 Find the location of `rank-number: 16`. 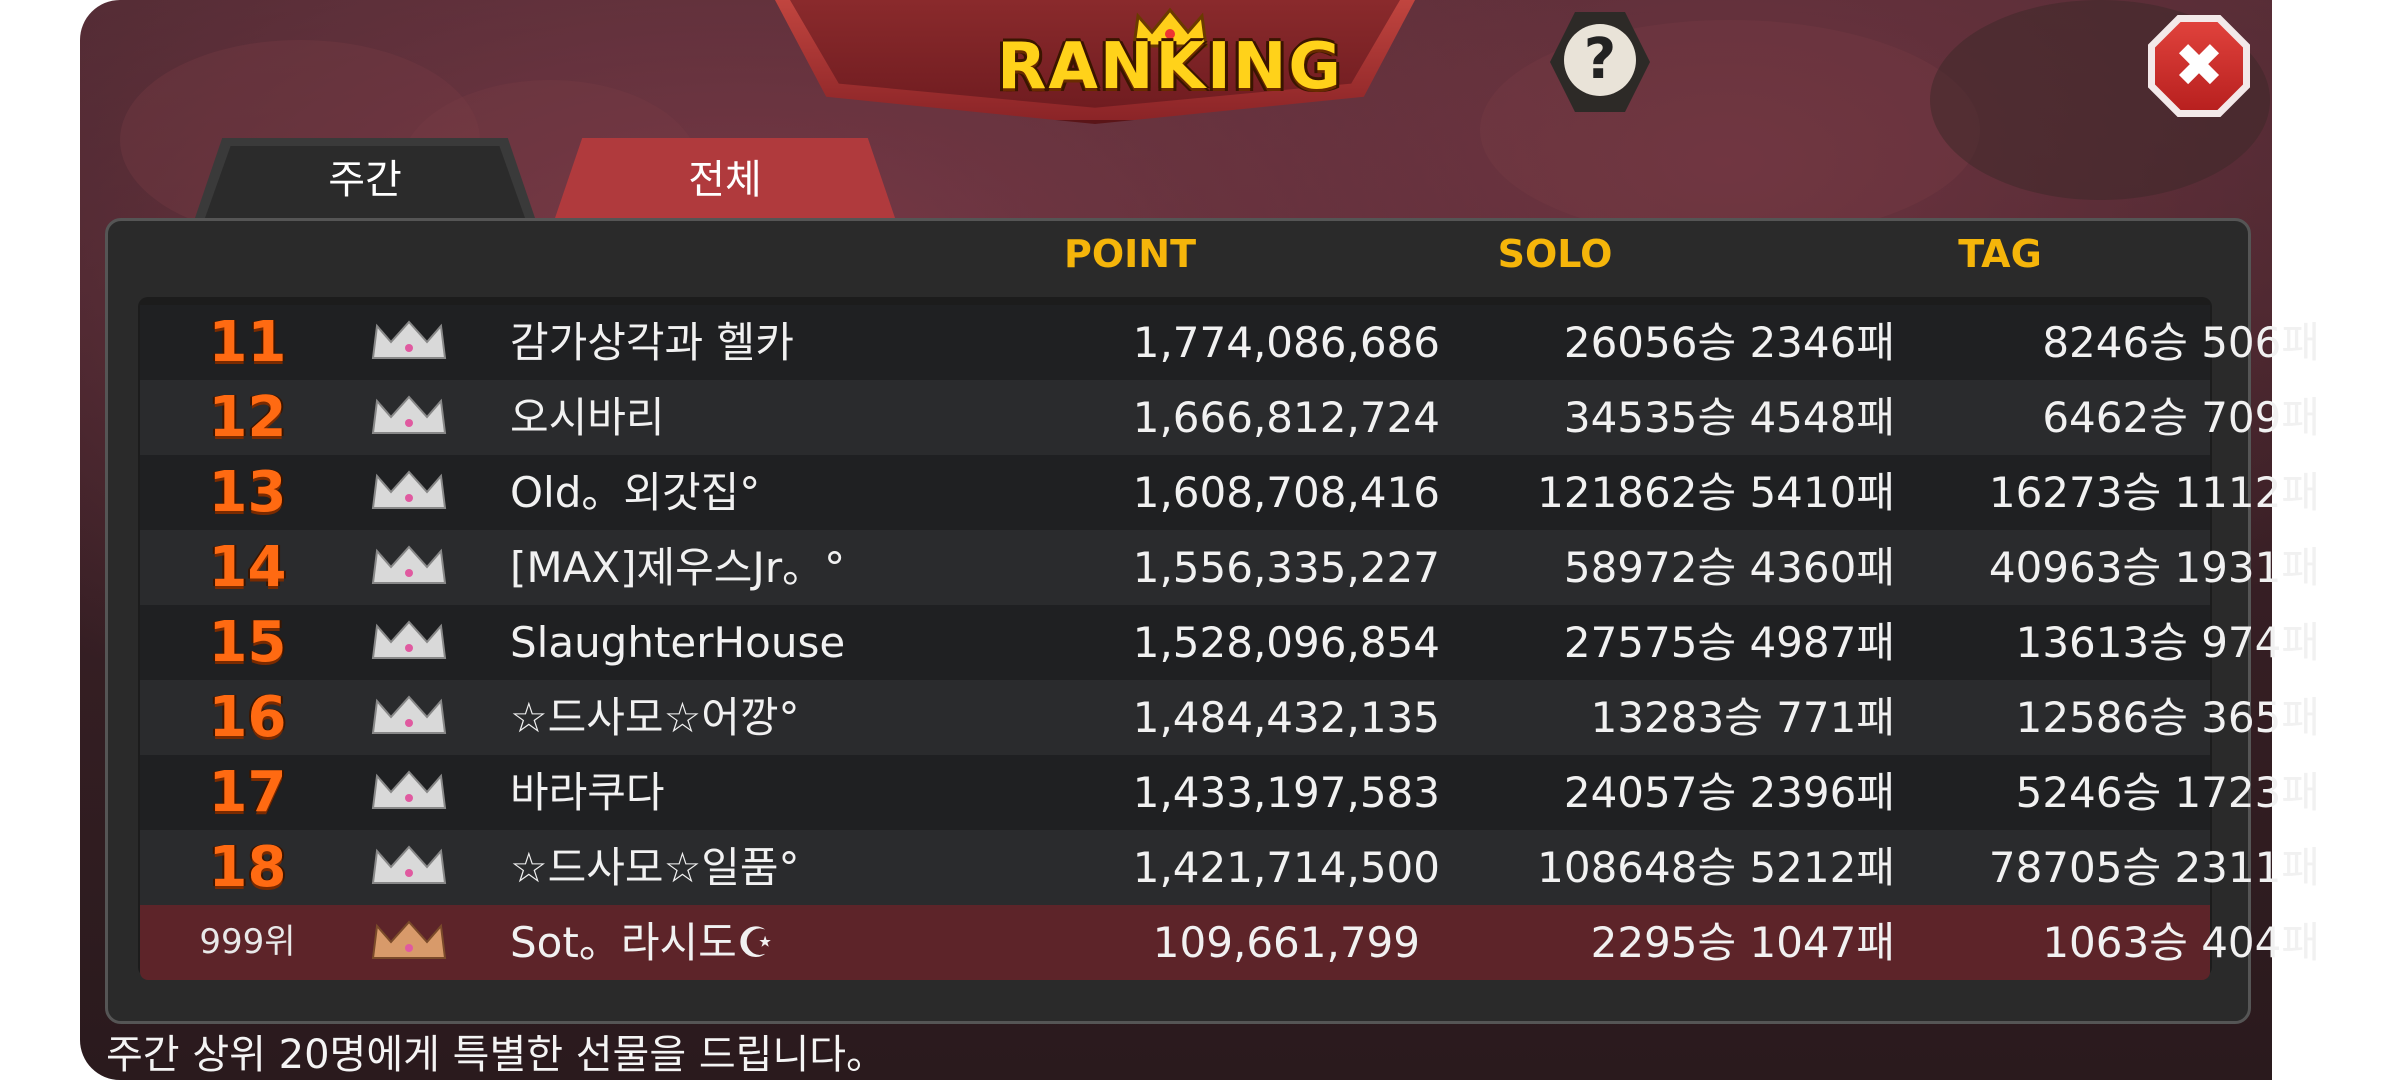

rank-number: 16 is located at coordinates (247, 717).